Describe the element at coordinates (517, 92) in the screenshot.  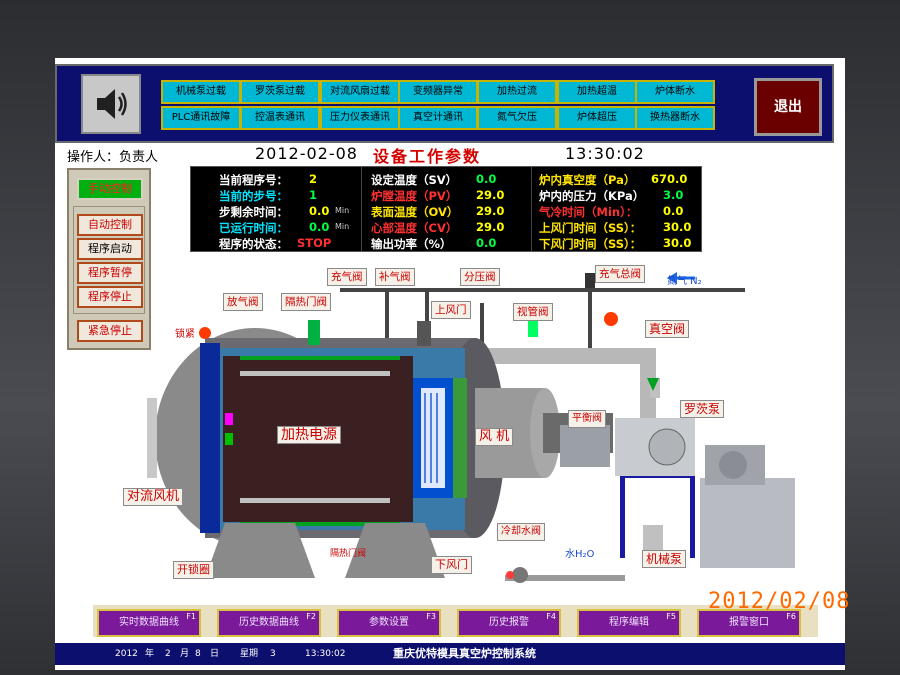
I see `alarm-5: 加热过流` at that location.